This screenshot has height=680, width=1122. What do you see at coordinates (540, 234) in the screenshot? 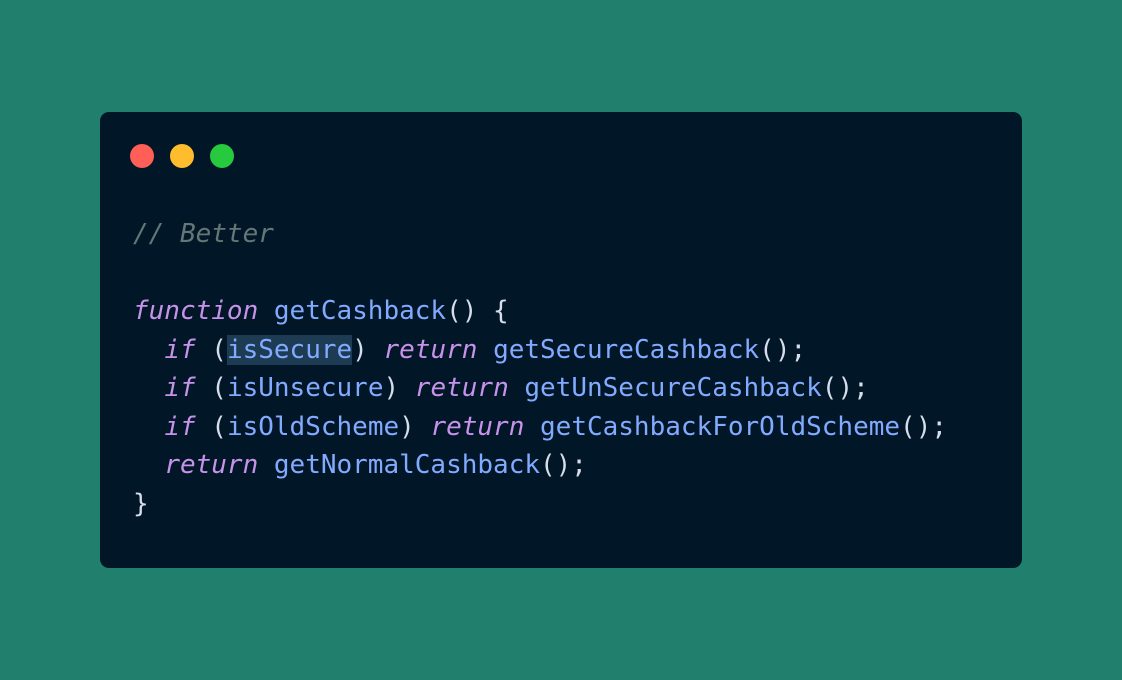
I see `code-line-comment: // Better` at bounding box center [540, 234].